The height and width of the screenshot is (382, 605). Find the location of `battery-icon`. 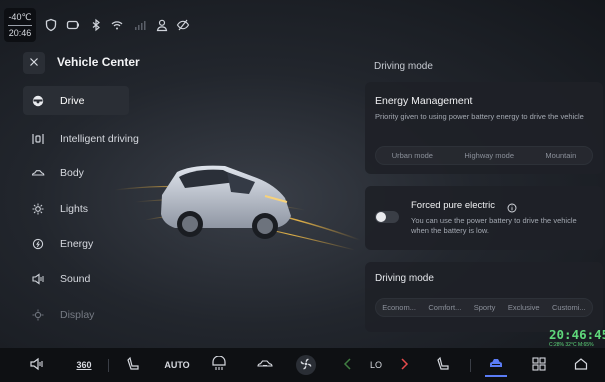

battery-icon is located at coordinates (73, 25).